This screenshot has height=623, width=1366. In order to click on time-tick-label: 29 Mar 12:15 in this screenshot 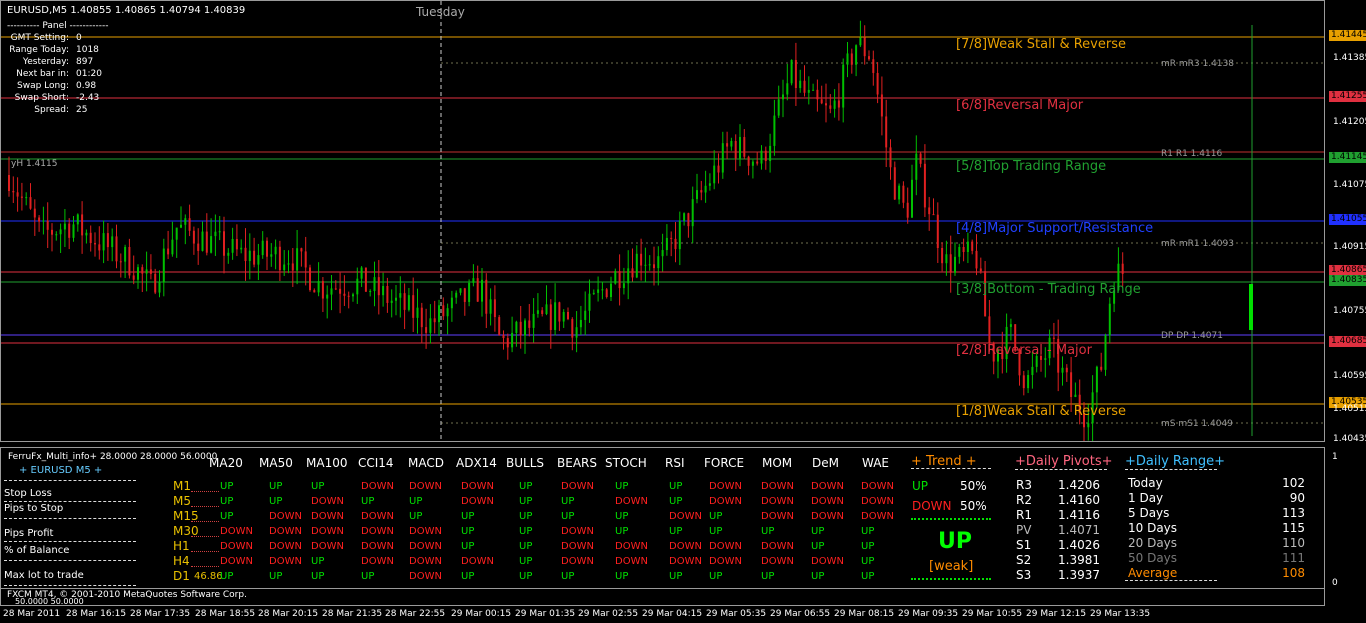, I will do `click(1056, 614)`.